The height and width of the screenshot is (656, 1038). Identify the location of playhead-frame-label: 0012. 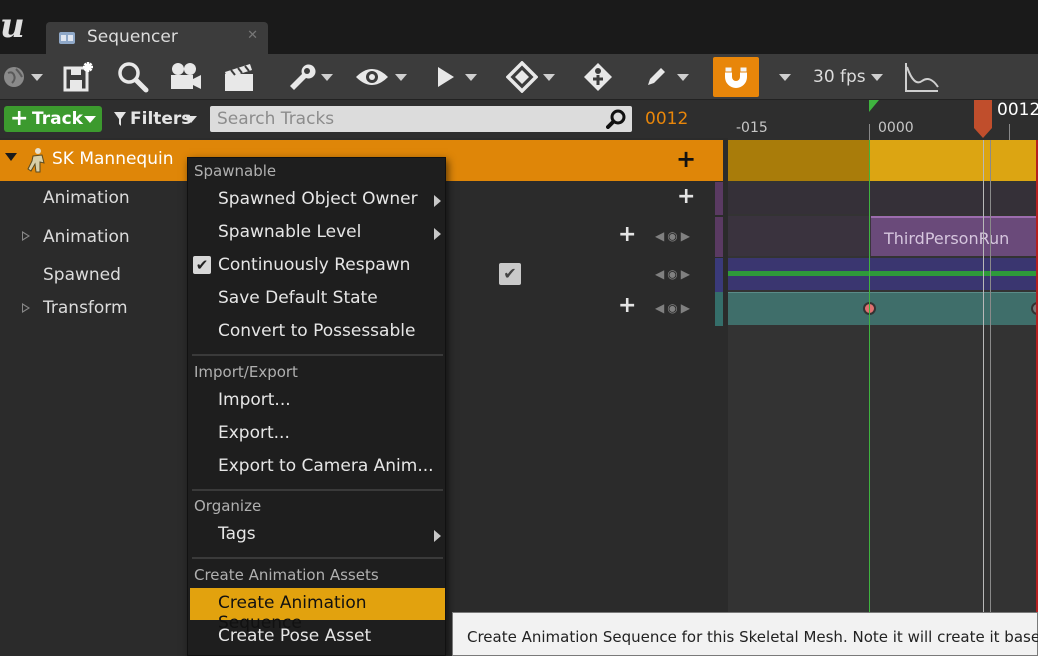
(1017, 110).